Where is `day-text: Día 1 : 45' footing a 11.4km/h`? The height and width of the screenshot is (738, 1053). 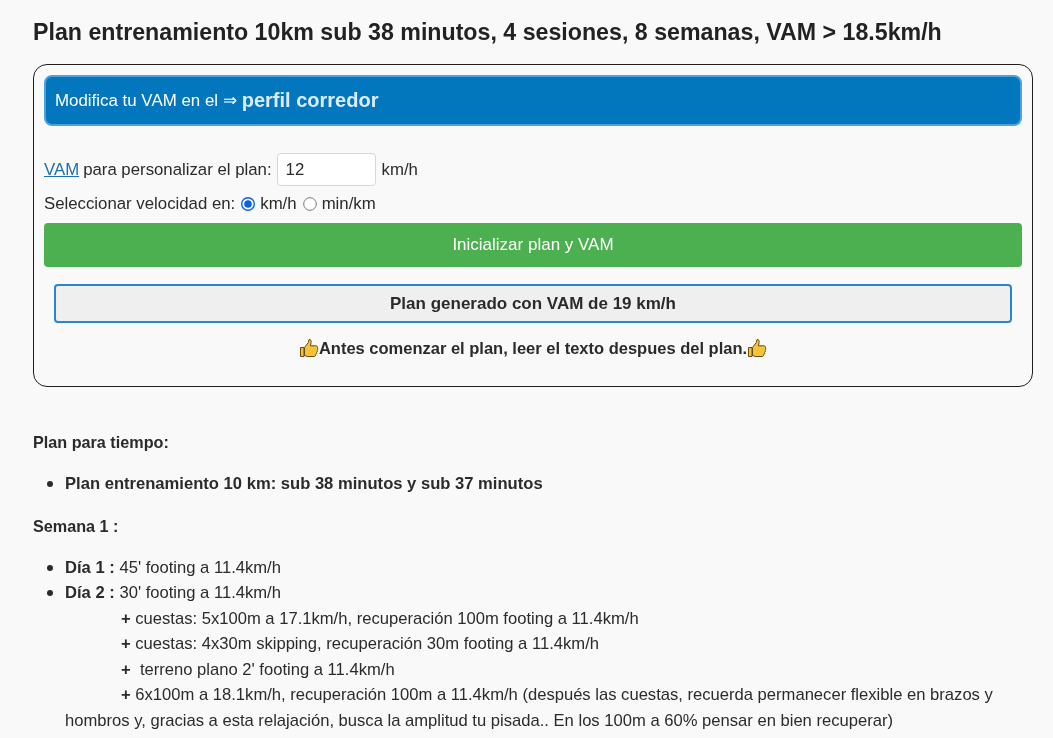 day-text: Día 1 : 45' footing a 11.4km/h is located at coordinates (173, 567).